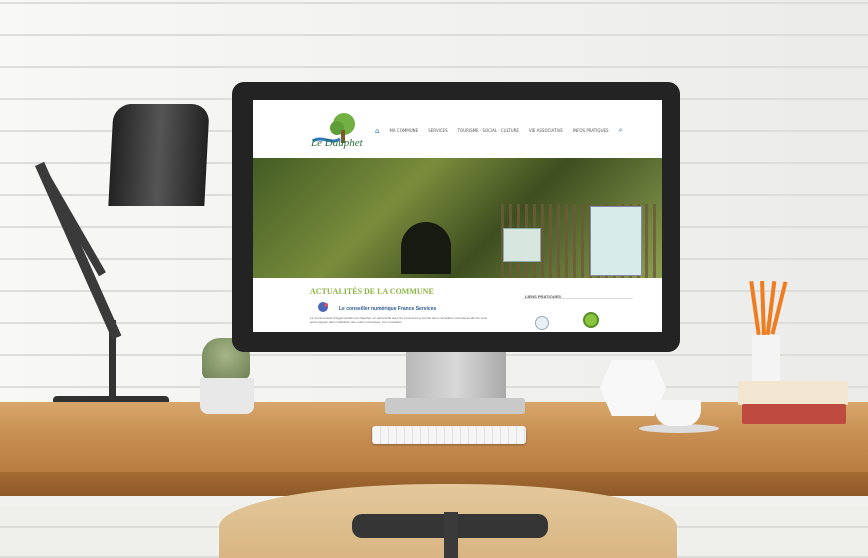 The width and height of the screenshot is (868, 558). I want to click on article-title-link: Le conseiller numérique France Services, so click(387, 309).